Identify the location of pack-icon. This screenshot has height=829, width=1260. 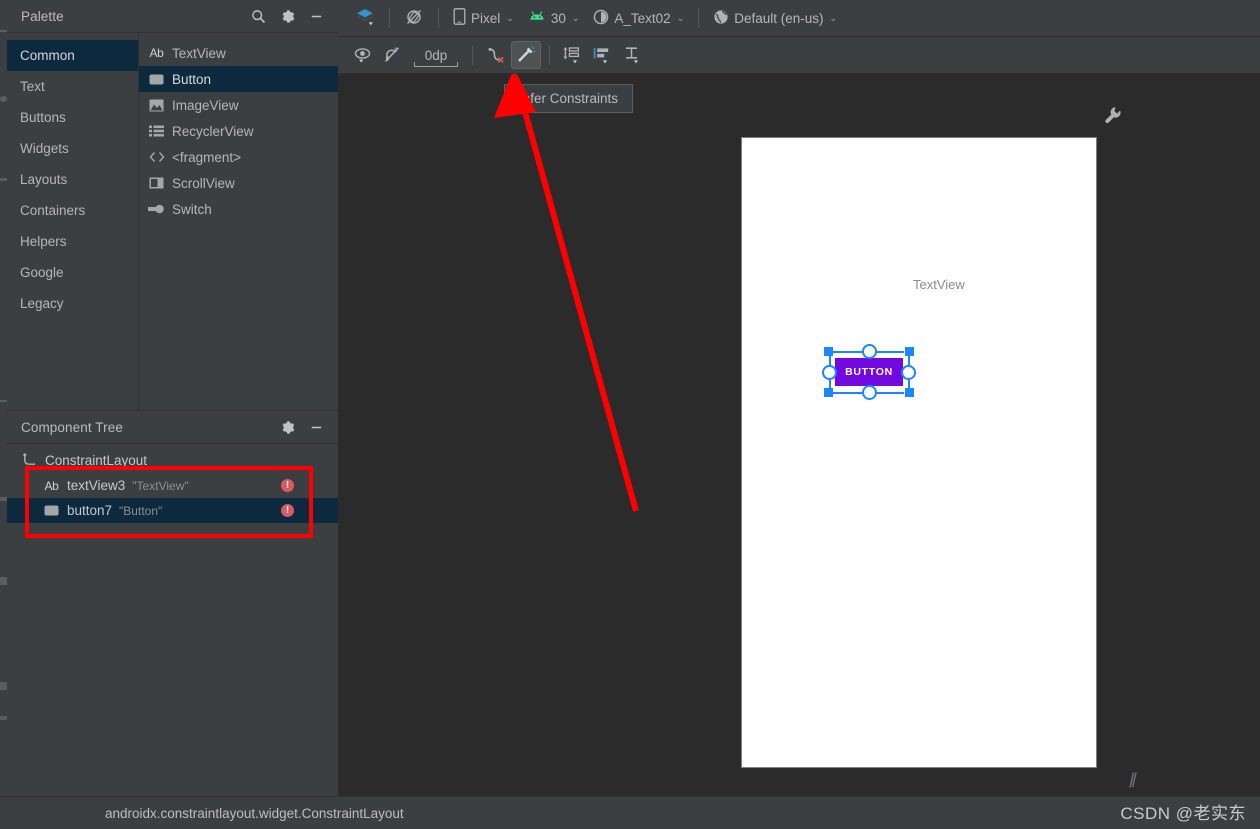
(573, 55).